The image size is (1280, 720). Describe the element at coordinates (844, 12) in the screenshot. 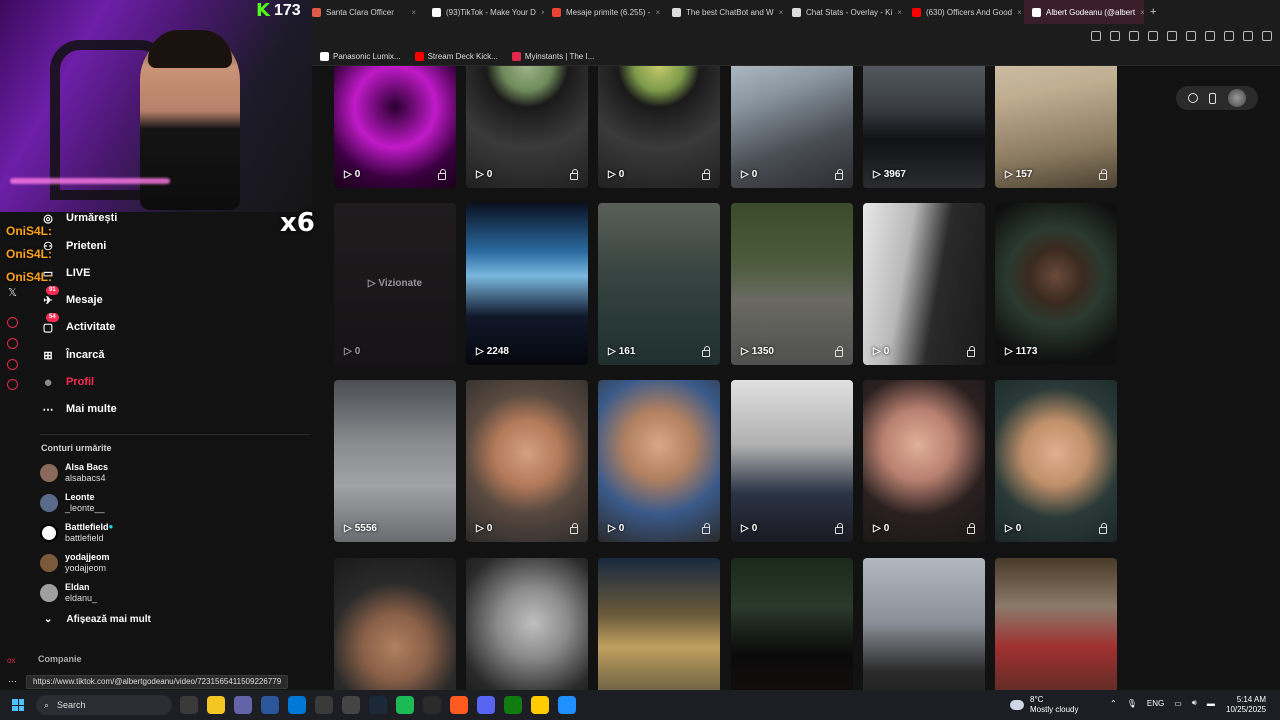

I see `browser-tab: Chat Stats - Overlay - Ki ×` at that location.